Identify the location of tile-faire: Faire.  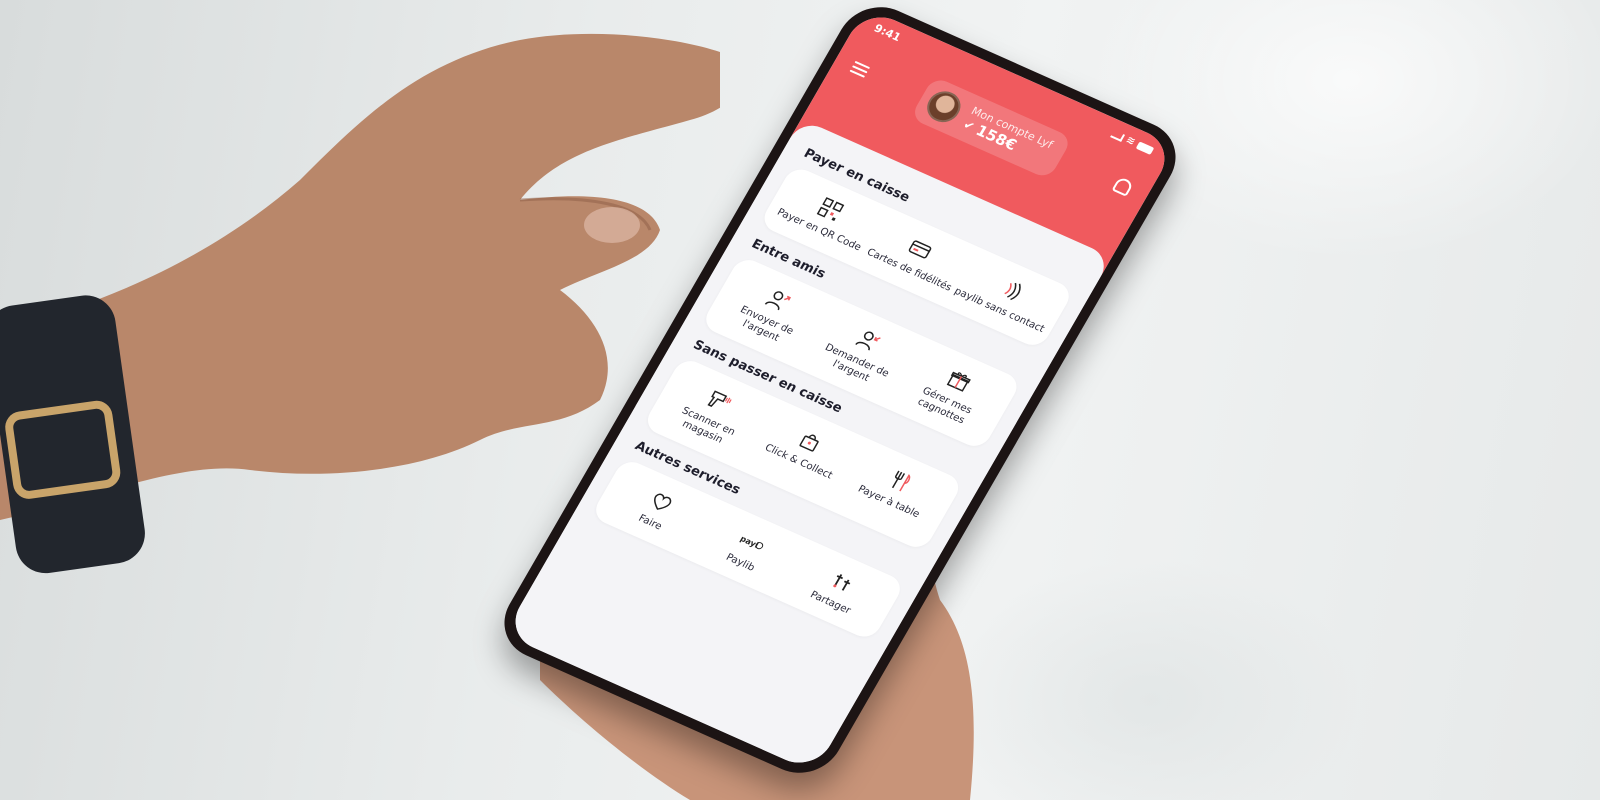
(657, 510).